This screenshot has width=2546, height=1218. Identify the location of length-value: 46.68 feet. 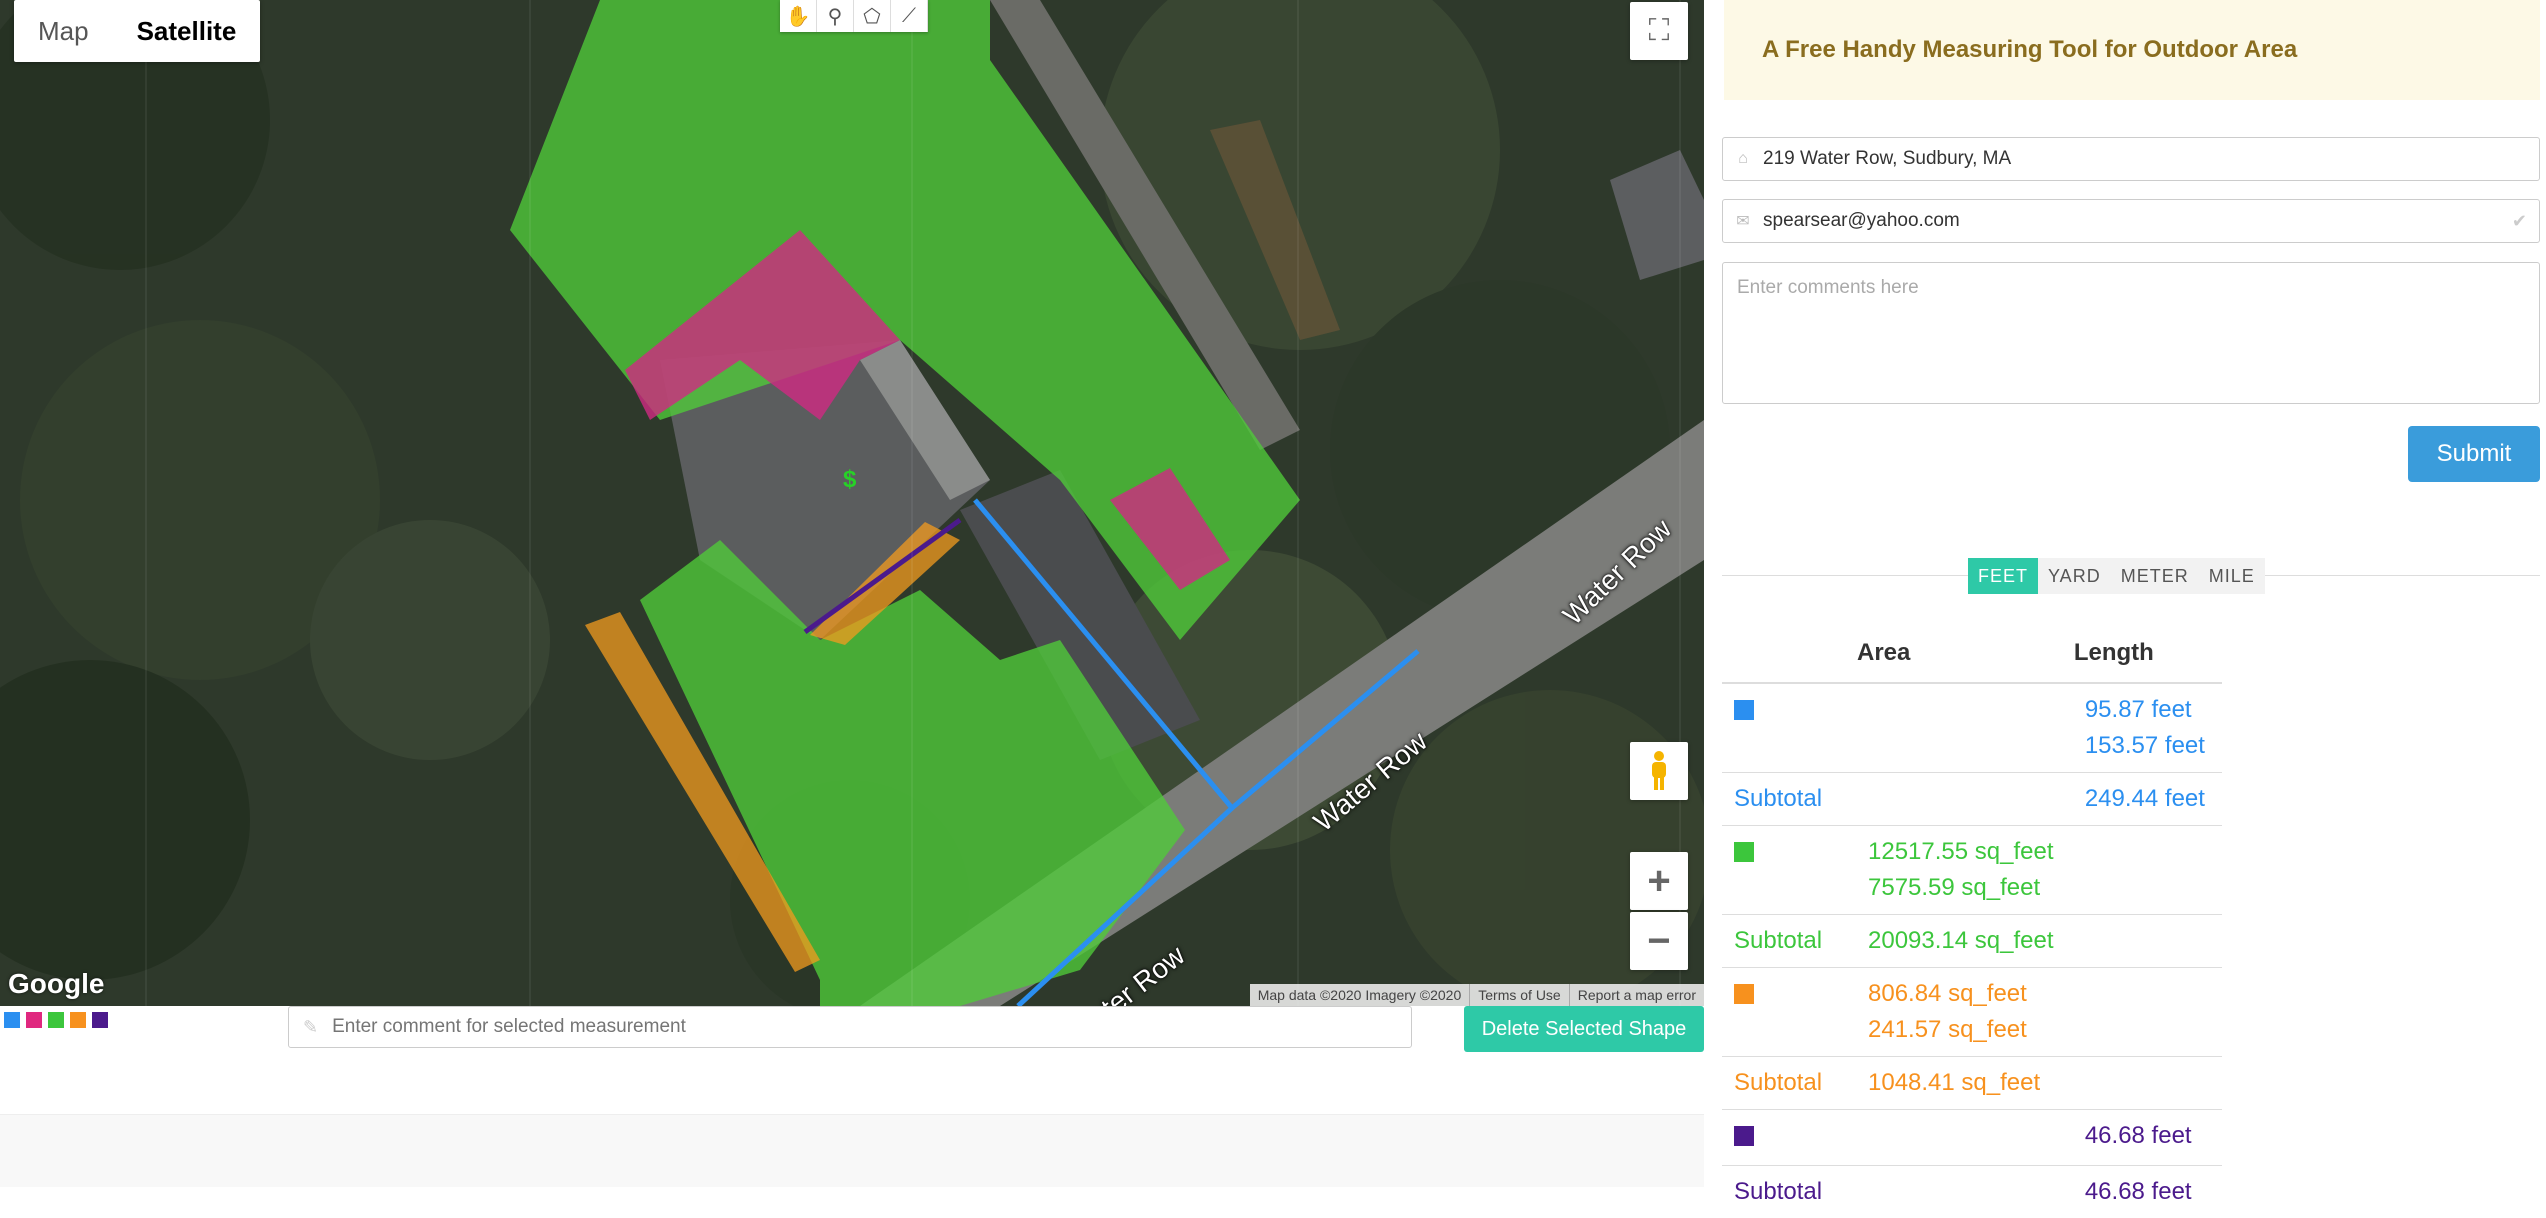
(2147, 1136).